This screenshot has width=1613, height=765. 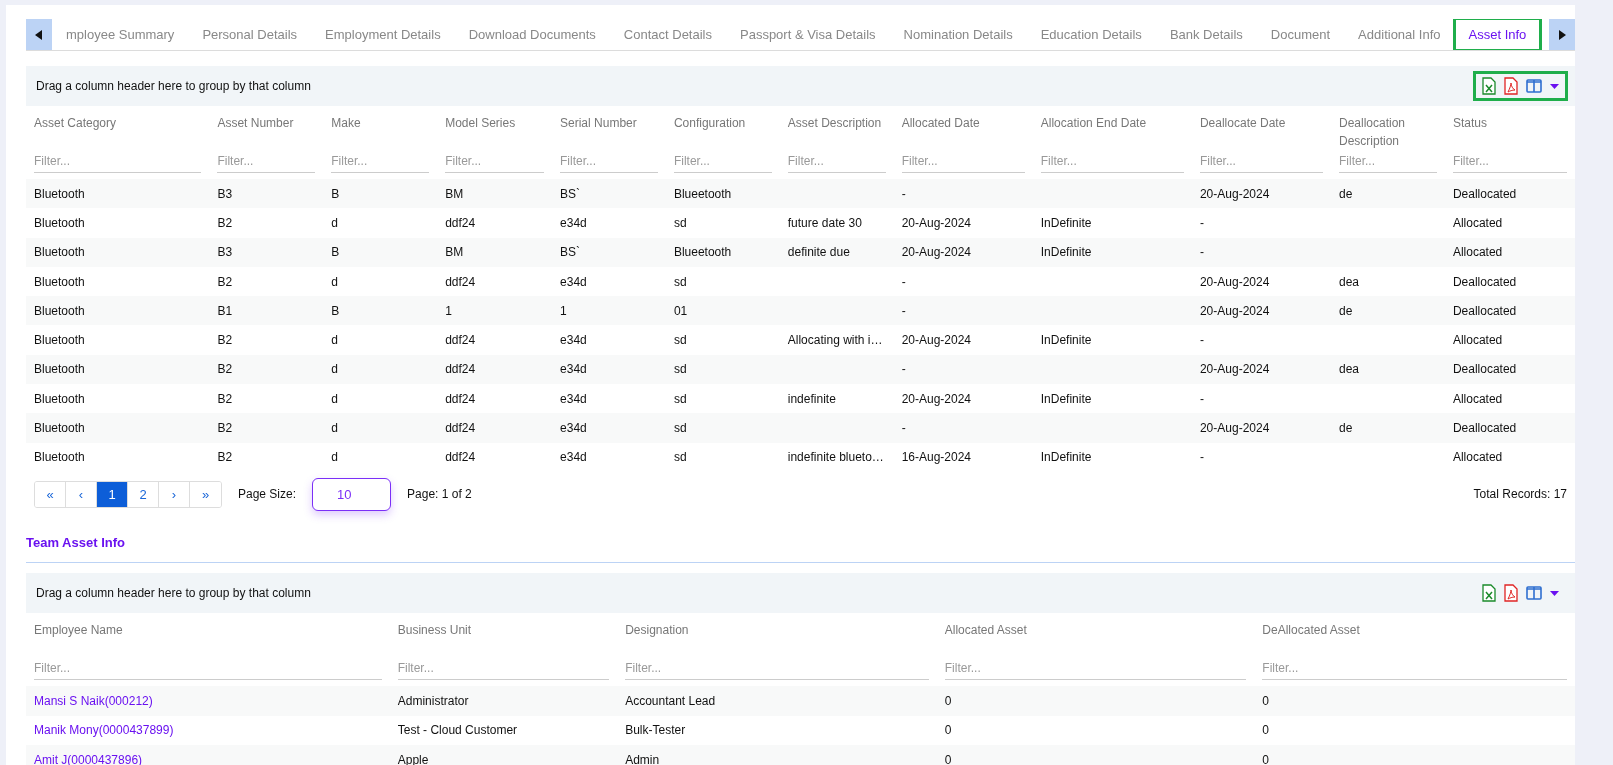 What do you see at coordinates (173, 594) in the screenshot?
I see `group-hint: Drag a column header here to group by that column` at bounding box center [173, 594].